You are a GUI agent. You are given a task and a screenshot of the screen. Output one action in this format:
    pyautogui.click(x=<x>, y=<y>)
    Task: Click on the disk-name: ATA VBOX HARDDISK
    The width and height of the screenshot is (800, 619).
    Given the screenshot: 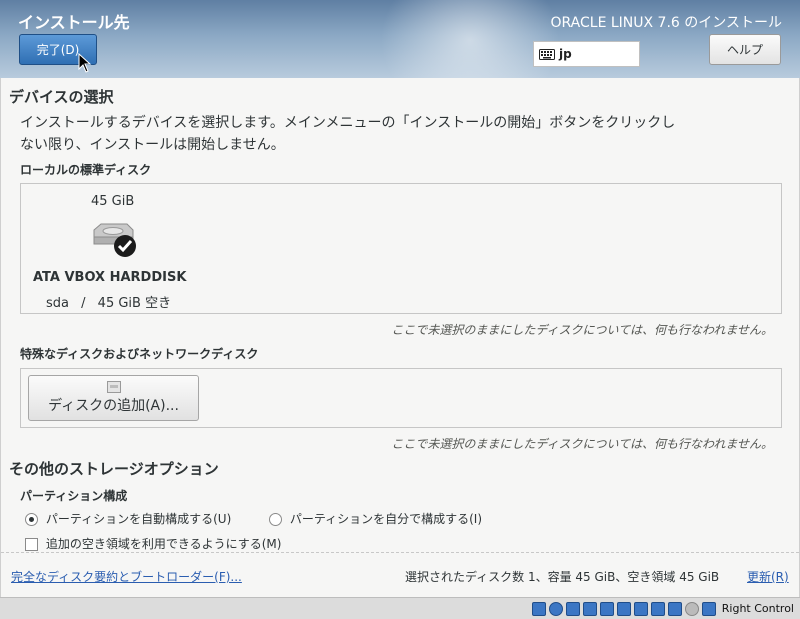 What is the action you would take?
    pyautogui.click(x=110, y=277)
    